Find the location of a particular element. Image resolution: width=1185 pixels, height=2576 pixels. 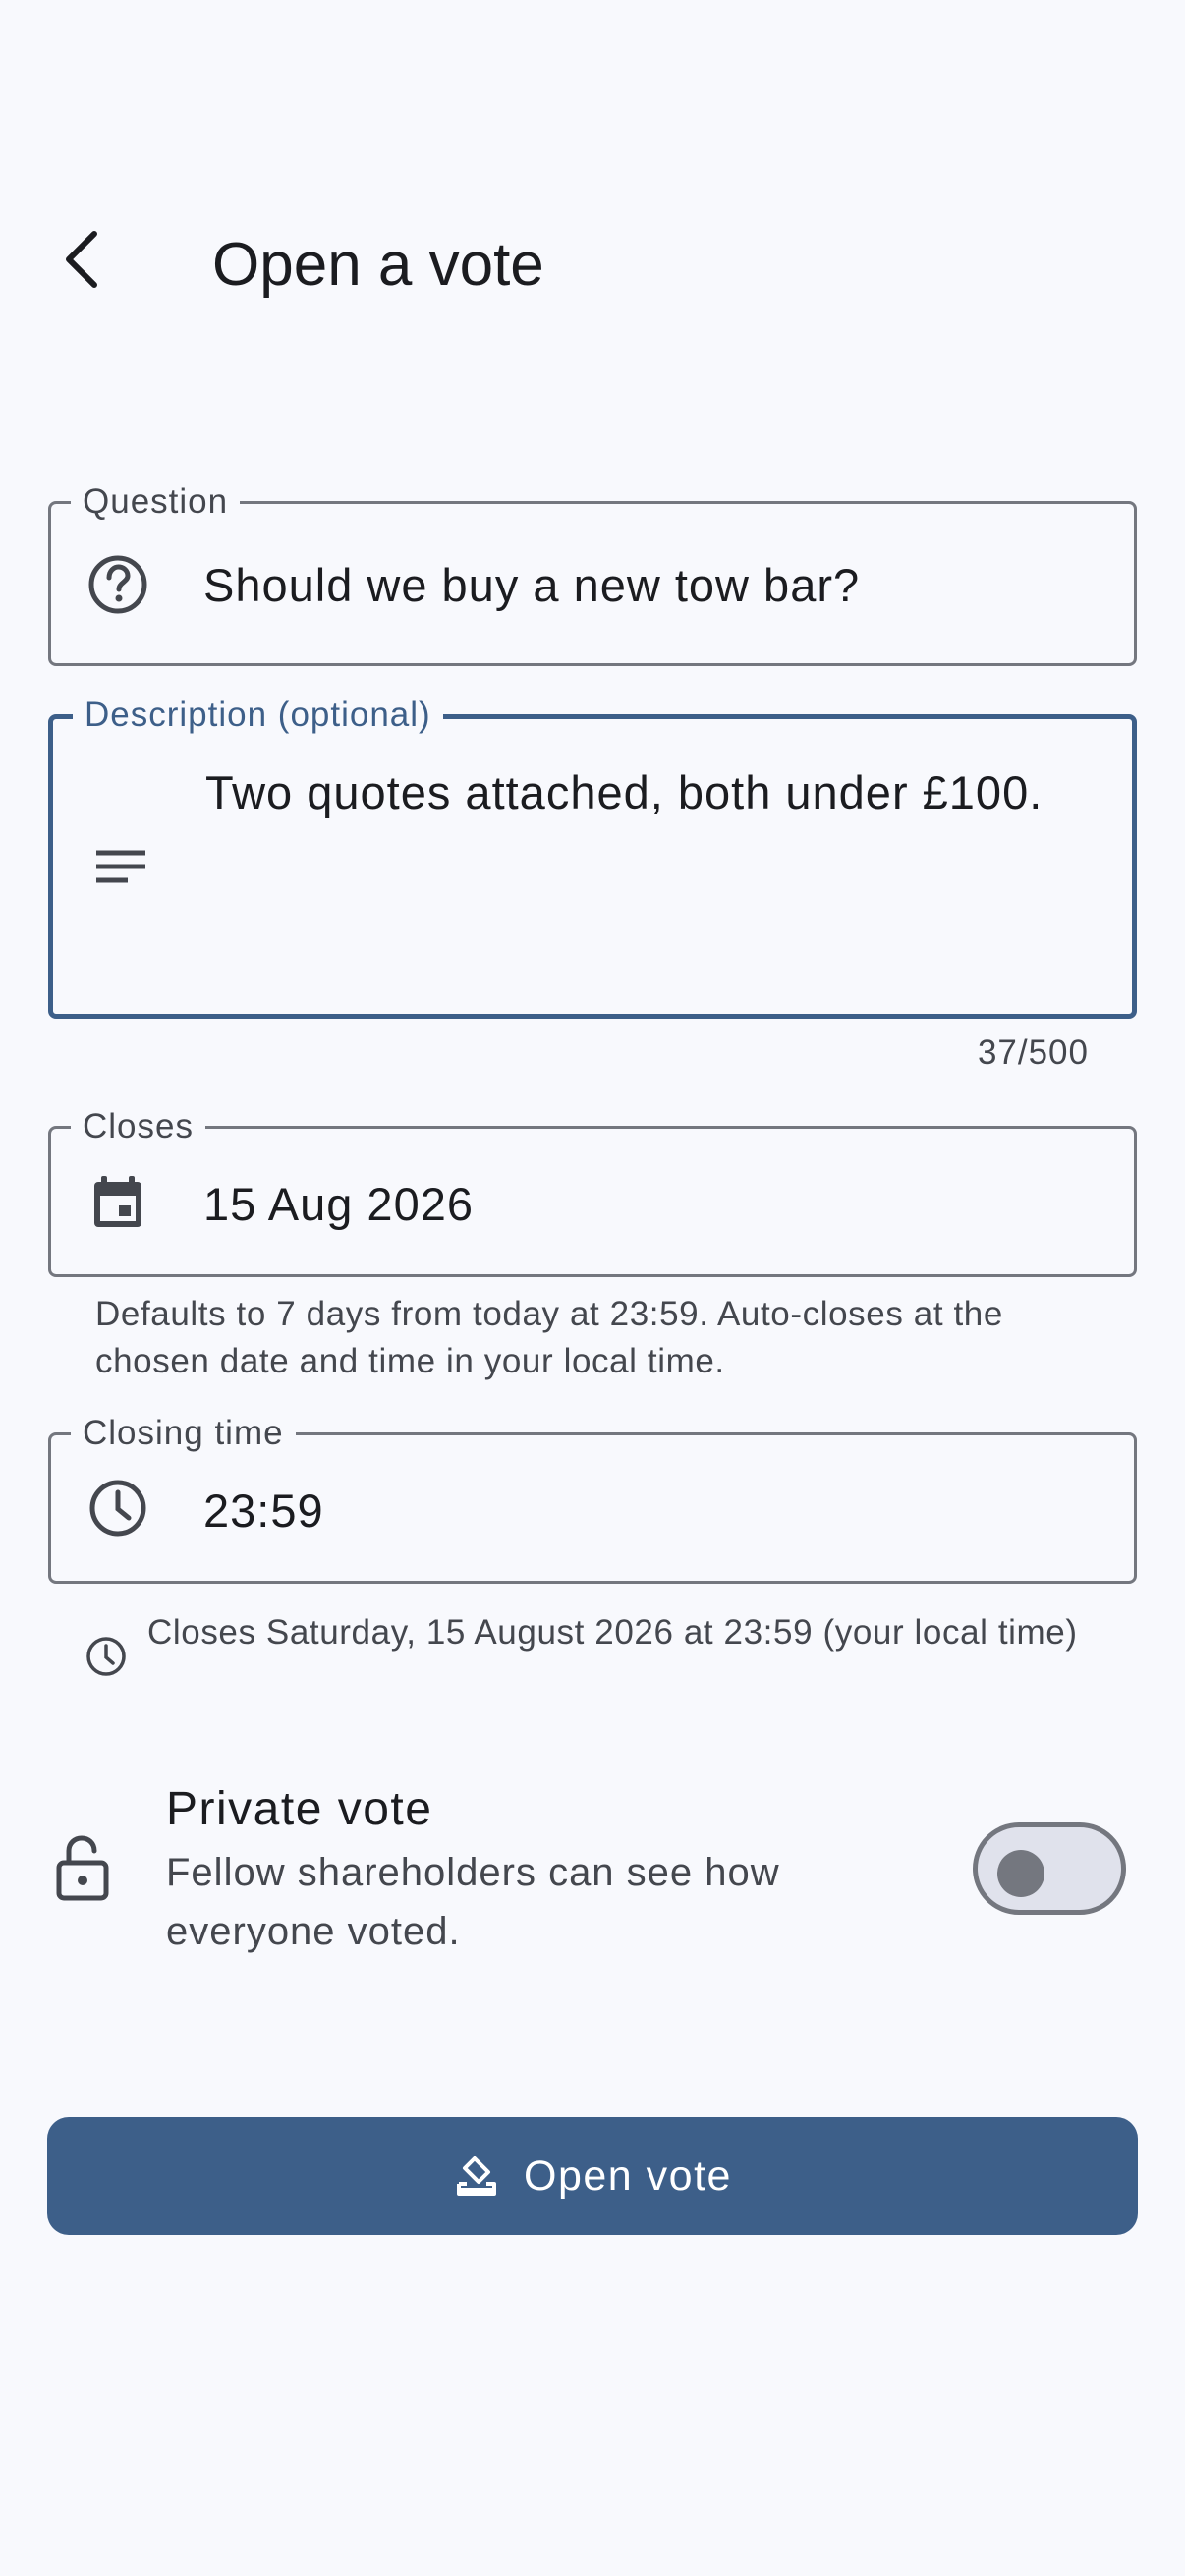

chevron-left-icon is located at coordinates (82, 259).